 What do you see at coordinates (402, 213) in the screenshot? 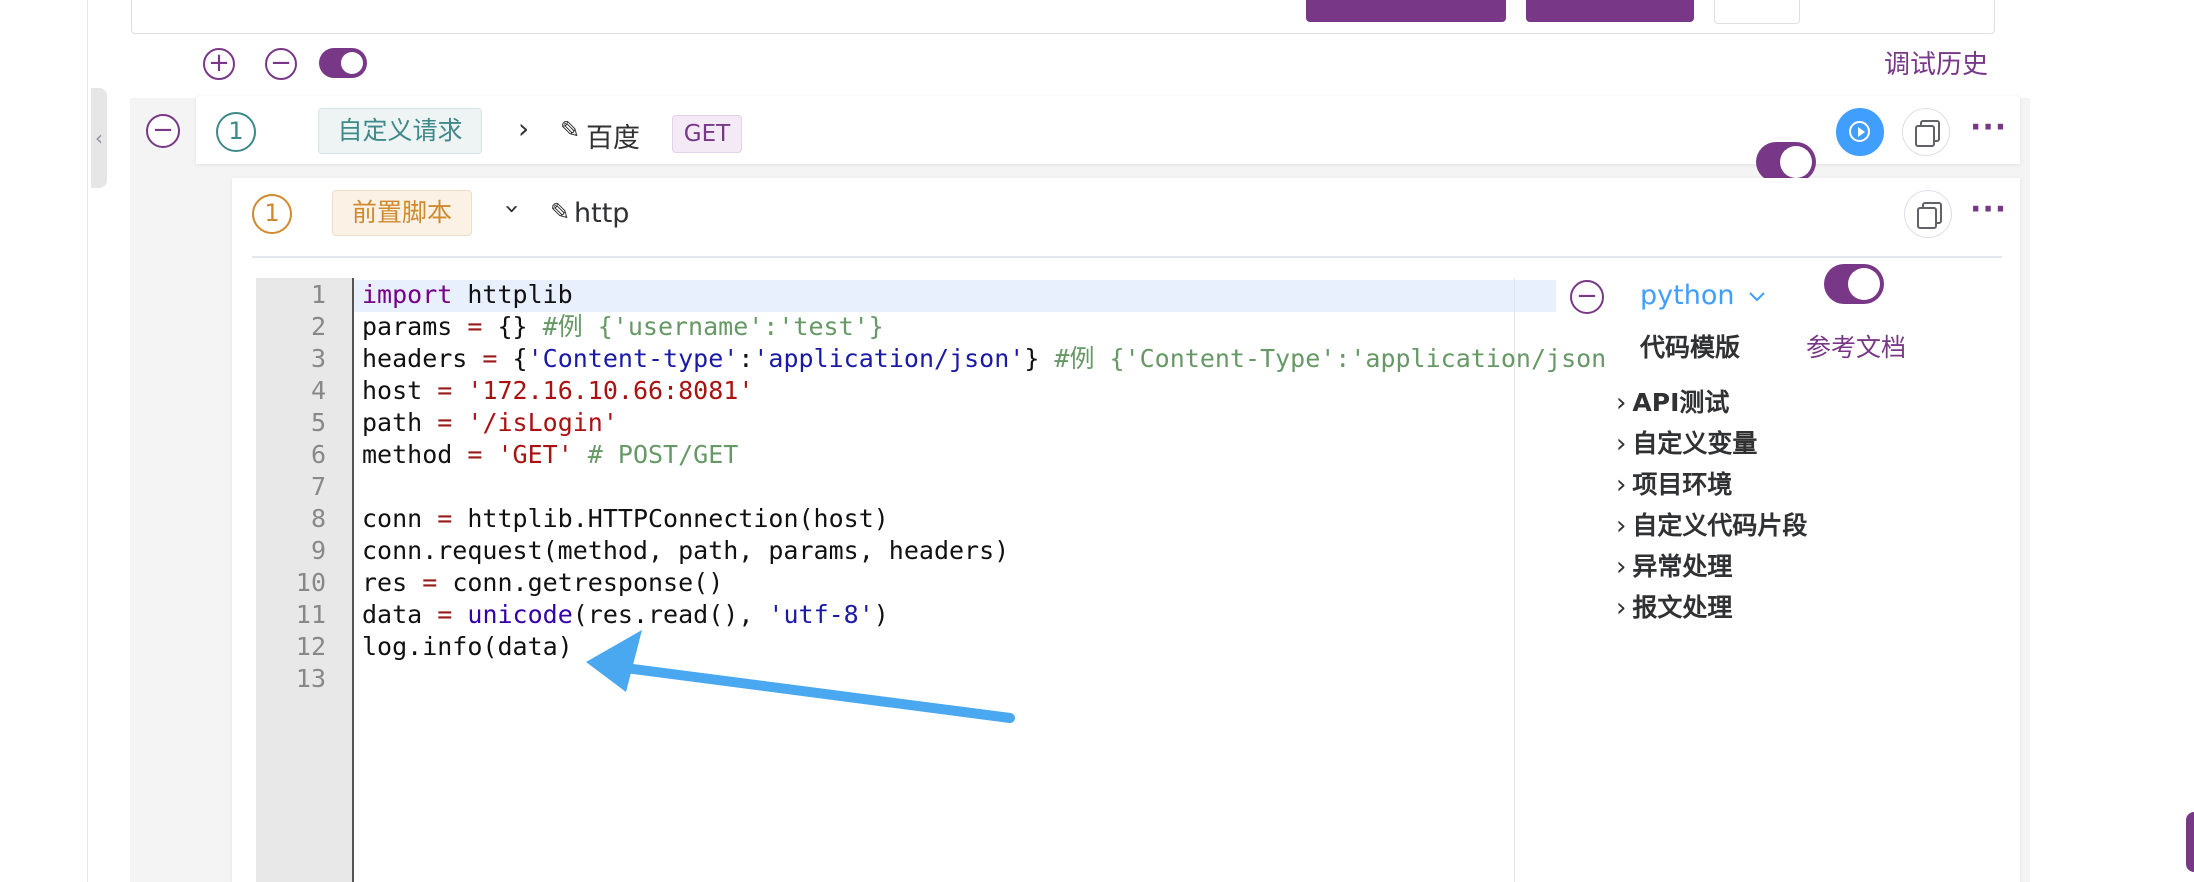
I see `pre-script-tag: 前置脚本` at bounding box center [402, 213].